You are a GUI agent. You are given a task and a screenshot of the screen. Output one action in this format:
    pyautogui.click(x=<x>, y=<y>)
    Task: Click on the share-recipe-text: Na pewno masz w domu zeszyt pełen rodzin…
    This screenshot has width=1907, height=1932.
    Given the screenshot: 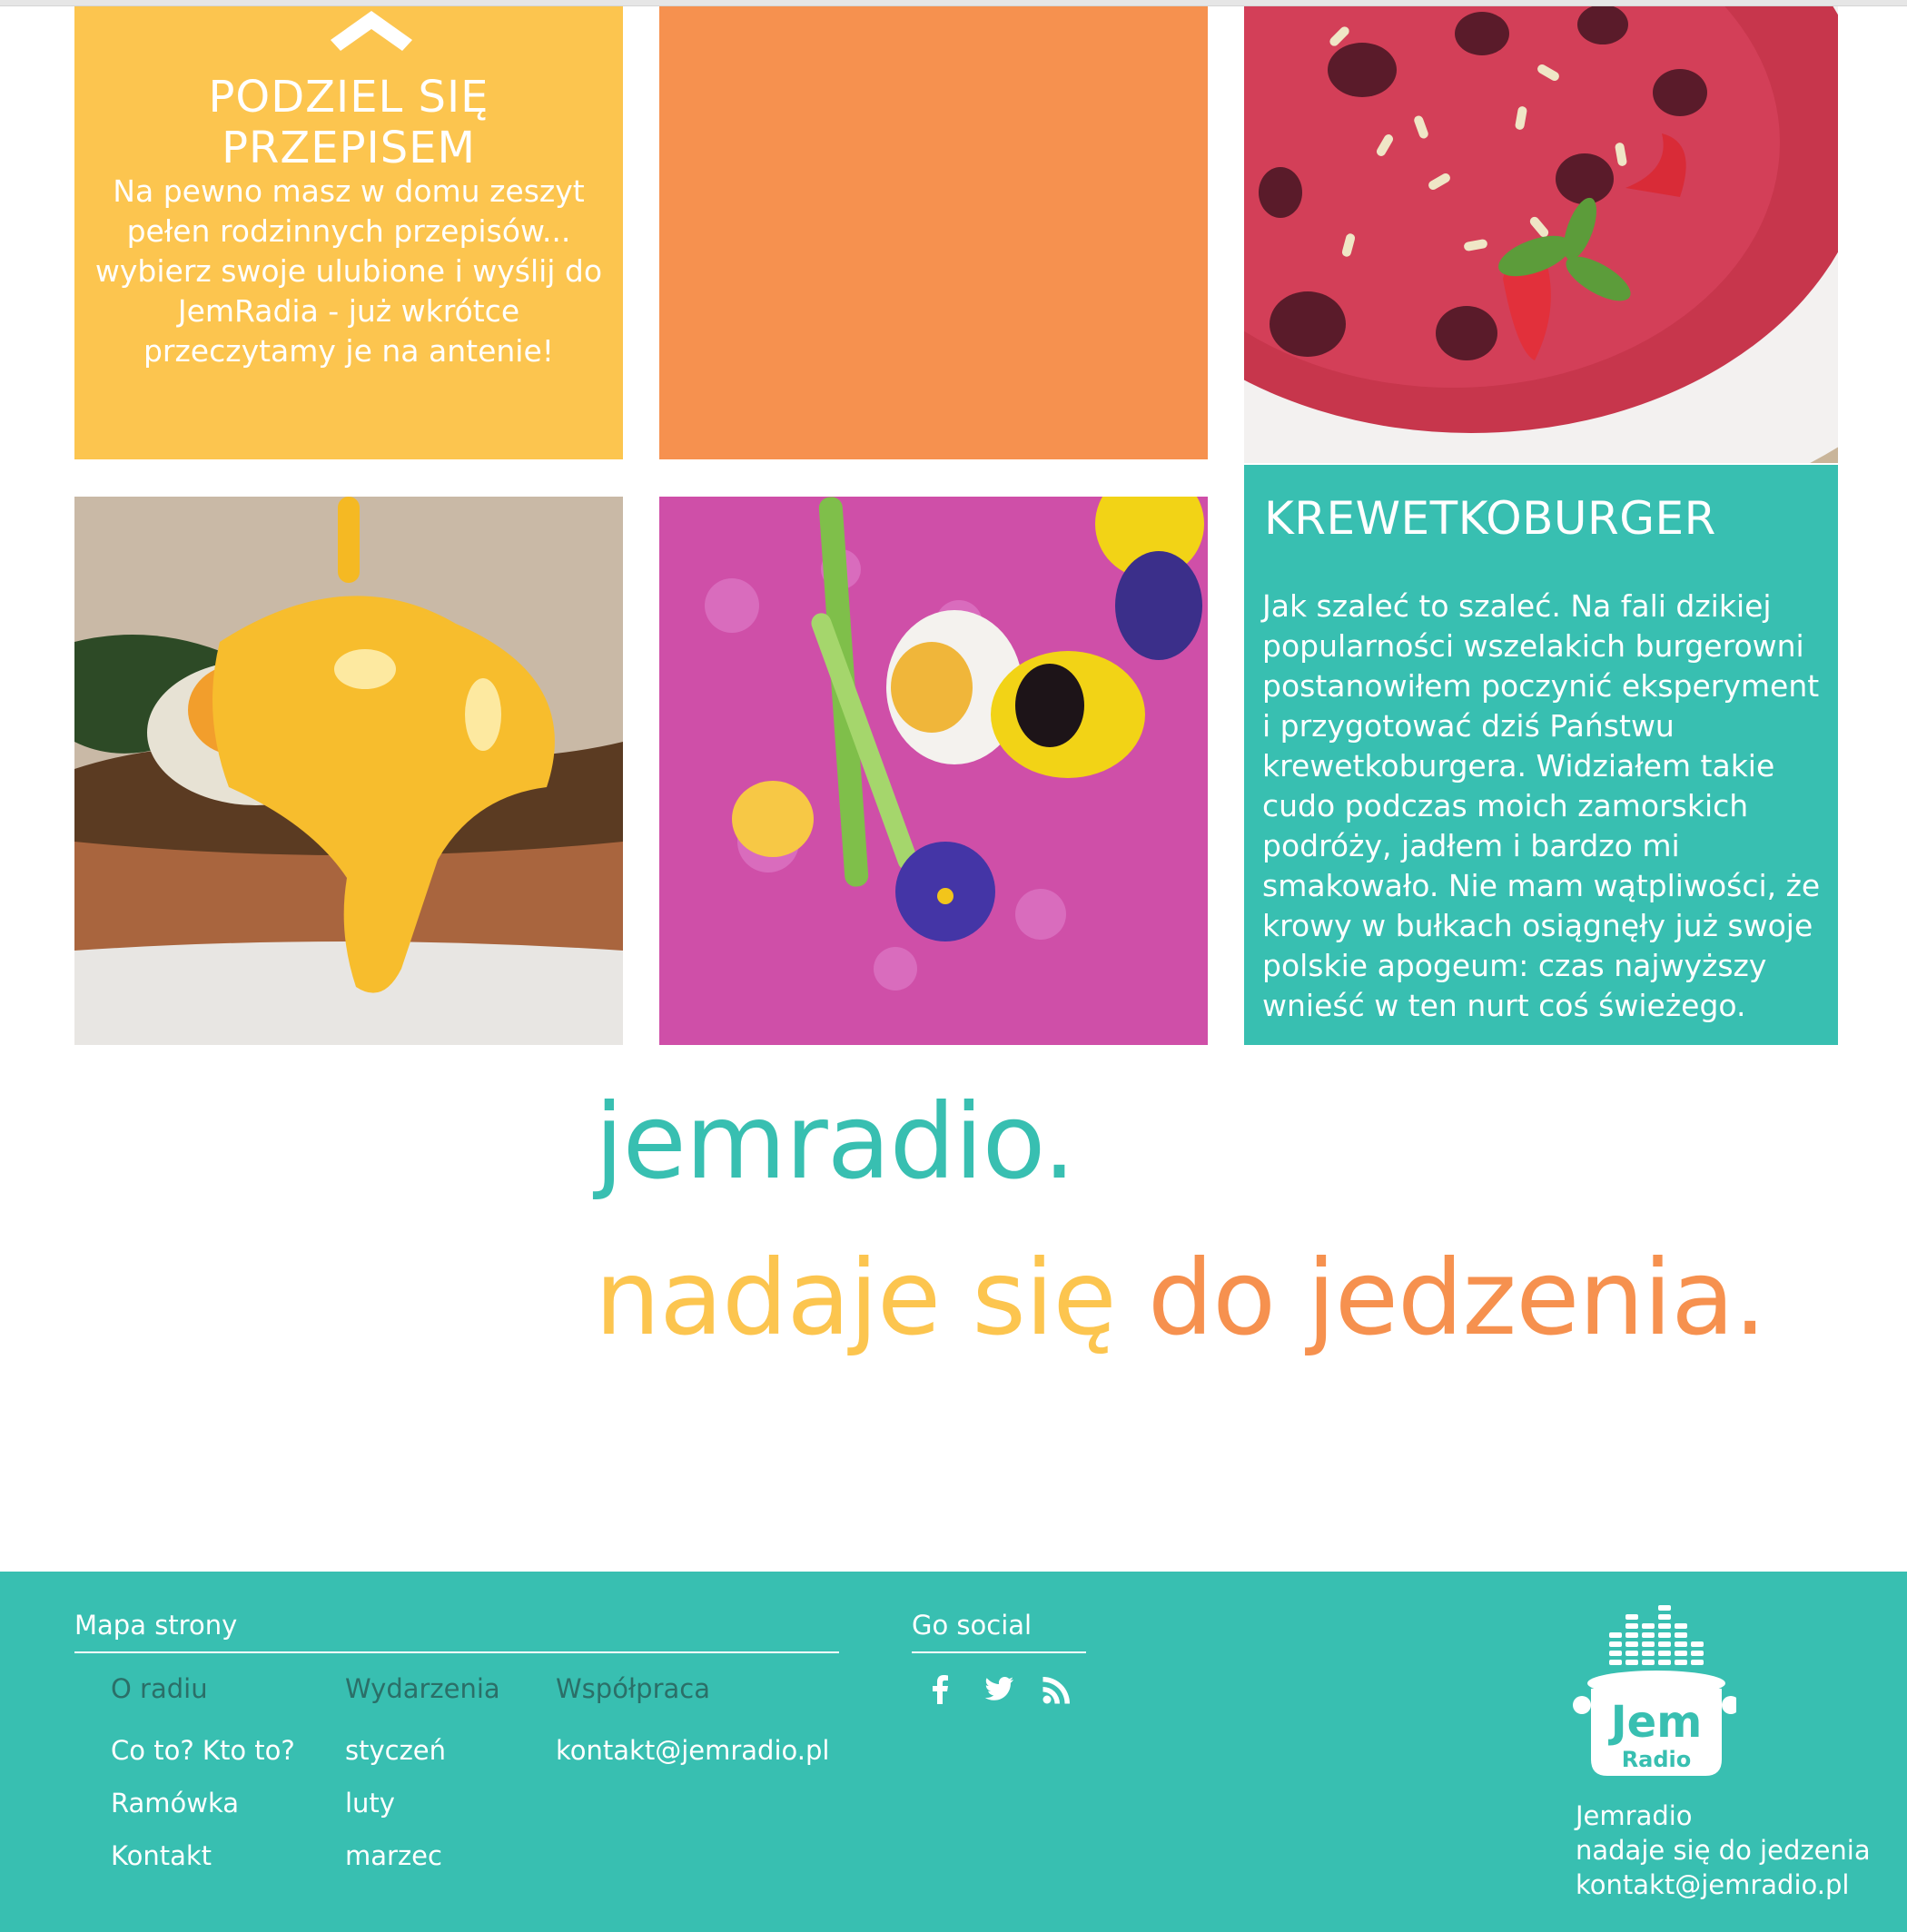 What is the action you would take?
    pyautogui.click(x=348, y=271)
    